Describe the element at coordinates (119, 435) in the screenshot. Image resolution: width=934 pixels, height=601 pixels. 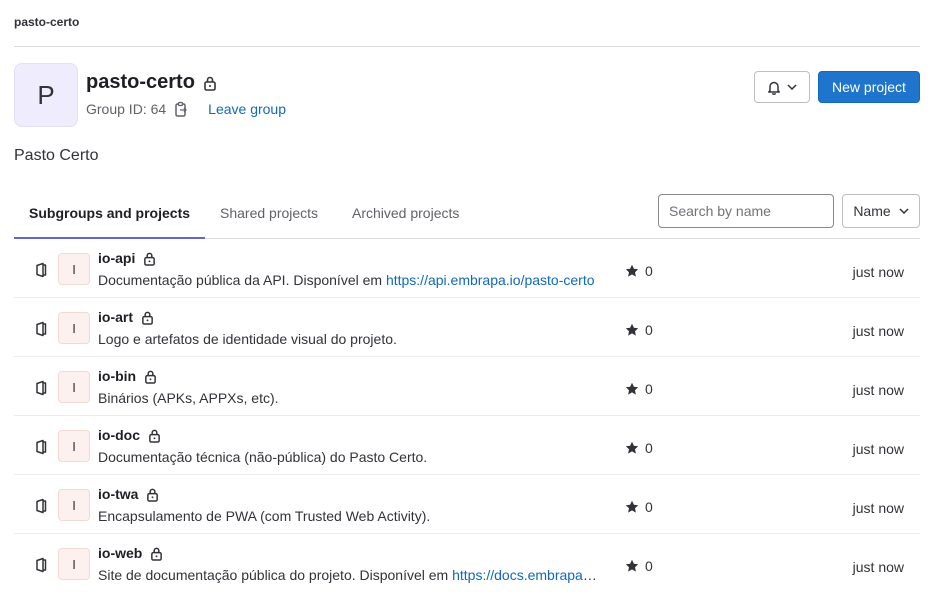
I see `project-name-link: io-doc` at that location.